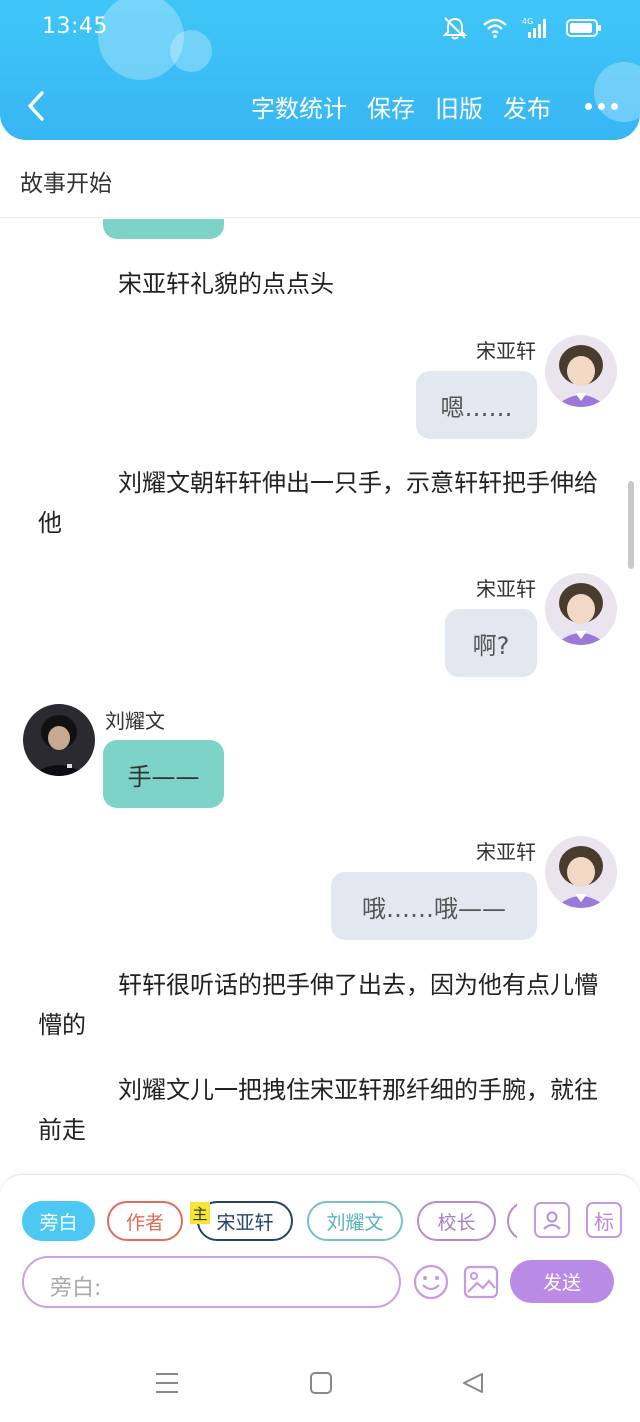 The width and height of the screenshot is (640, 1422). Describe the element at coordinates (321, 503) in the screenshot. I see `narration-text: 刘耀文朝轩轩伸出一只手，示意轩轩把手伸给他` at that location.